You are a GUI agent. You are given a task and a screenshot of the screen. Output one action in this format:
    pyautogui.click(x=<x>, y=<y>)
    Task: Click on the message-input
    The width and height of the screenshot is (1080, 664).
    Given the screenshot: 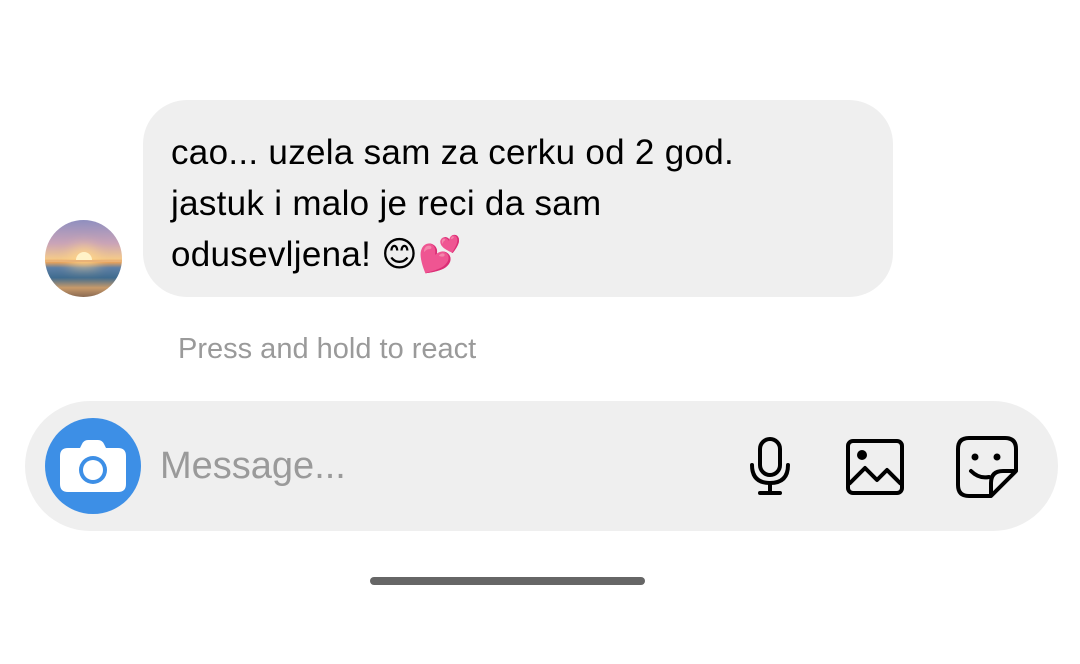 What is the action you would take?
    pyautogui.click(x=440, y=466)
    